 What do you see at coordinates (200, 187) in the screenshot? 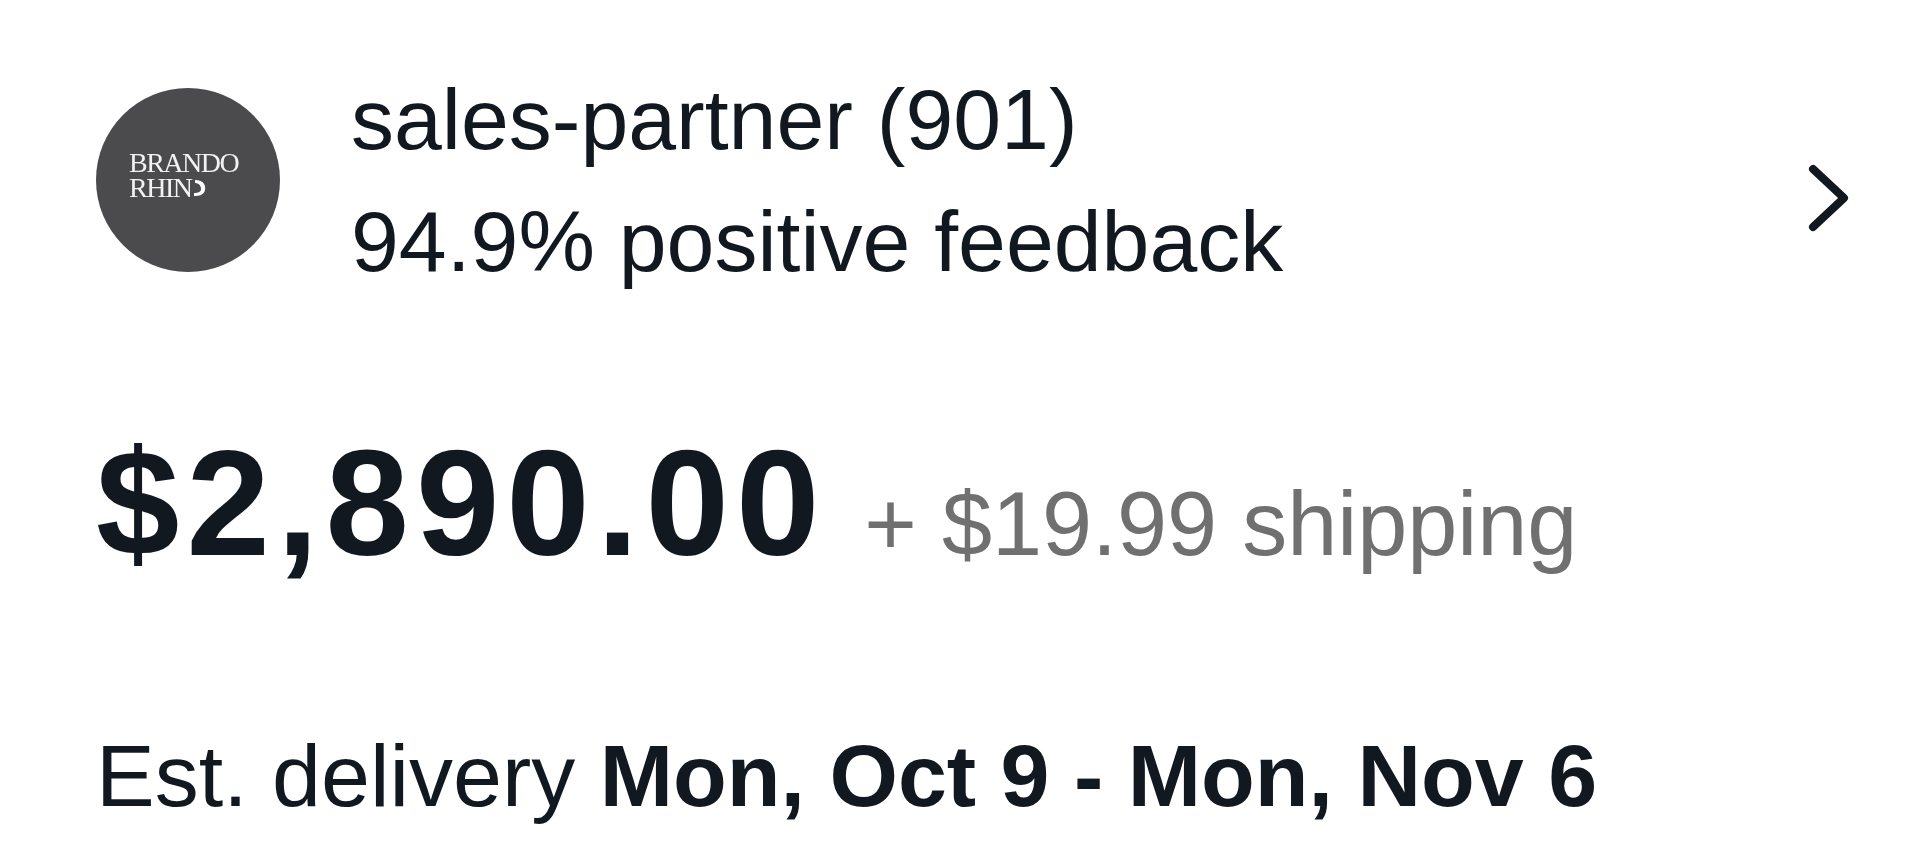
I see `curl-icon` at bounding box center [200, 187].